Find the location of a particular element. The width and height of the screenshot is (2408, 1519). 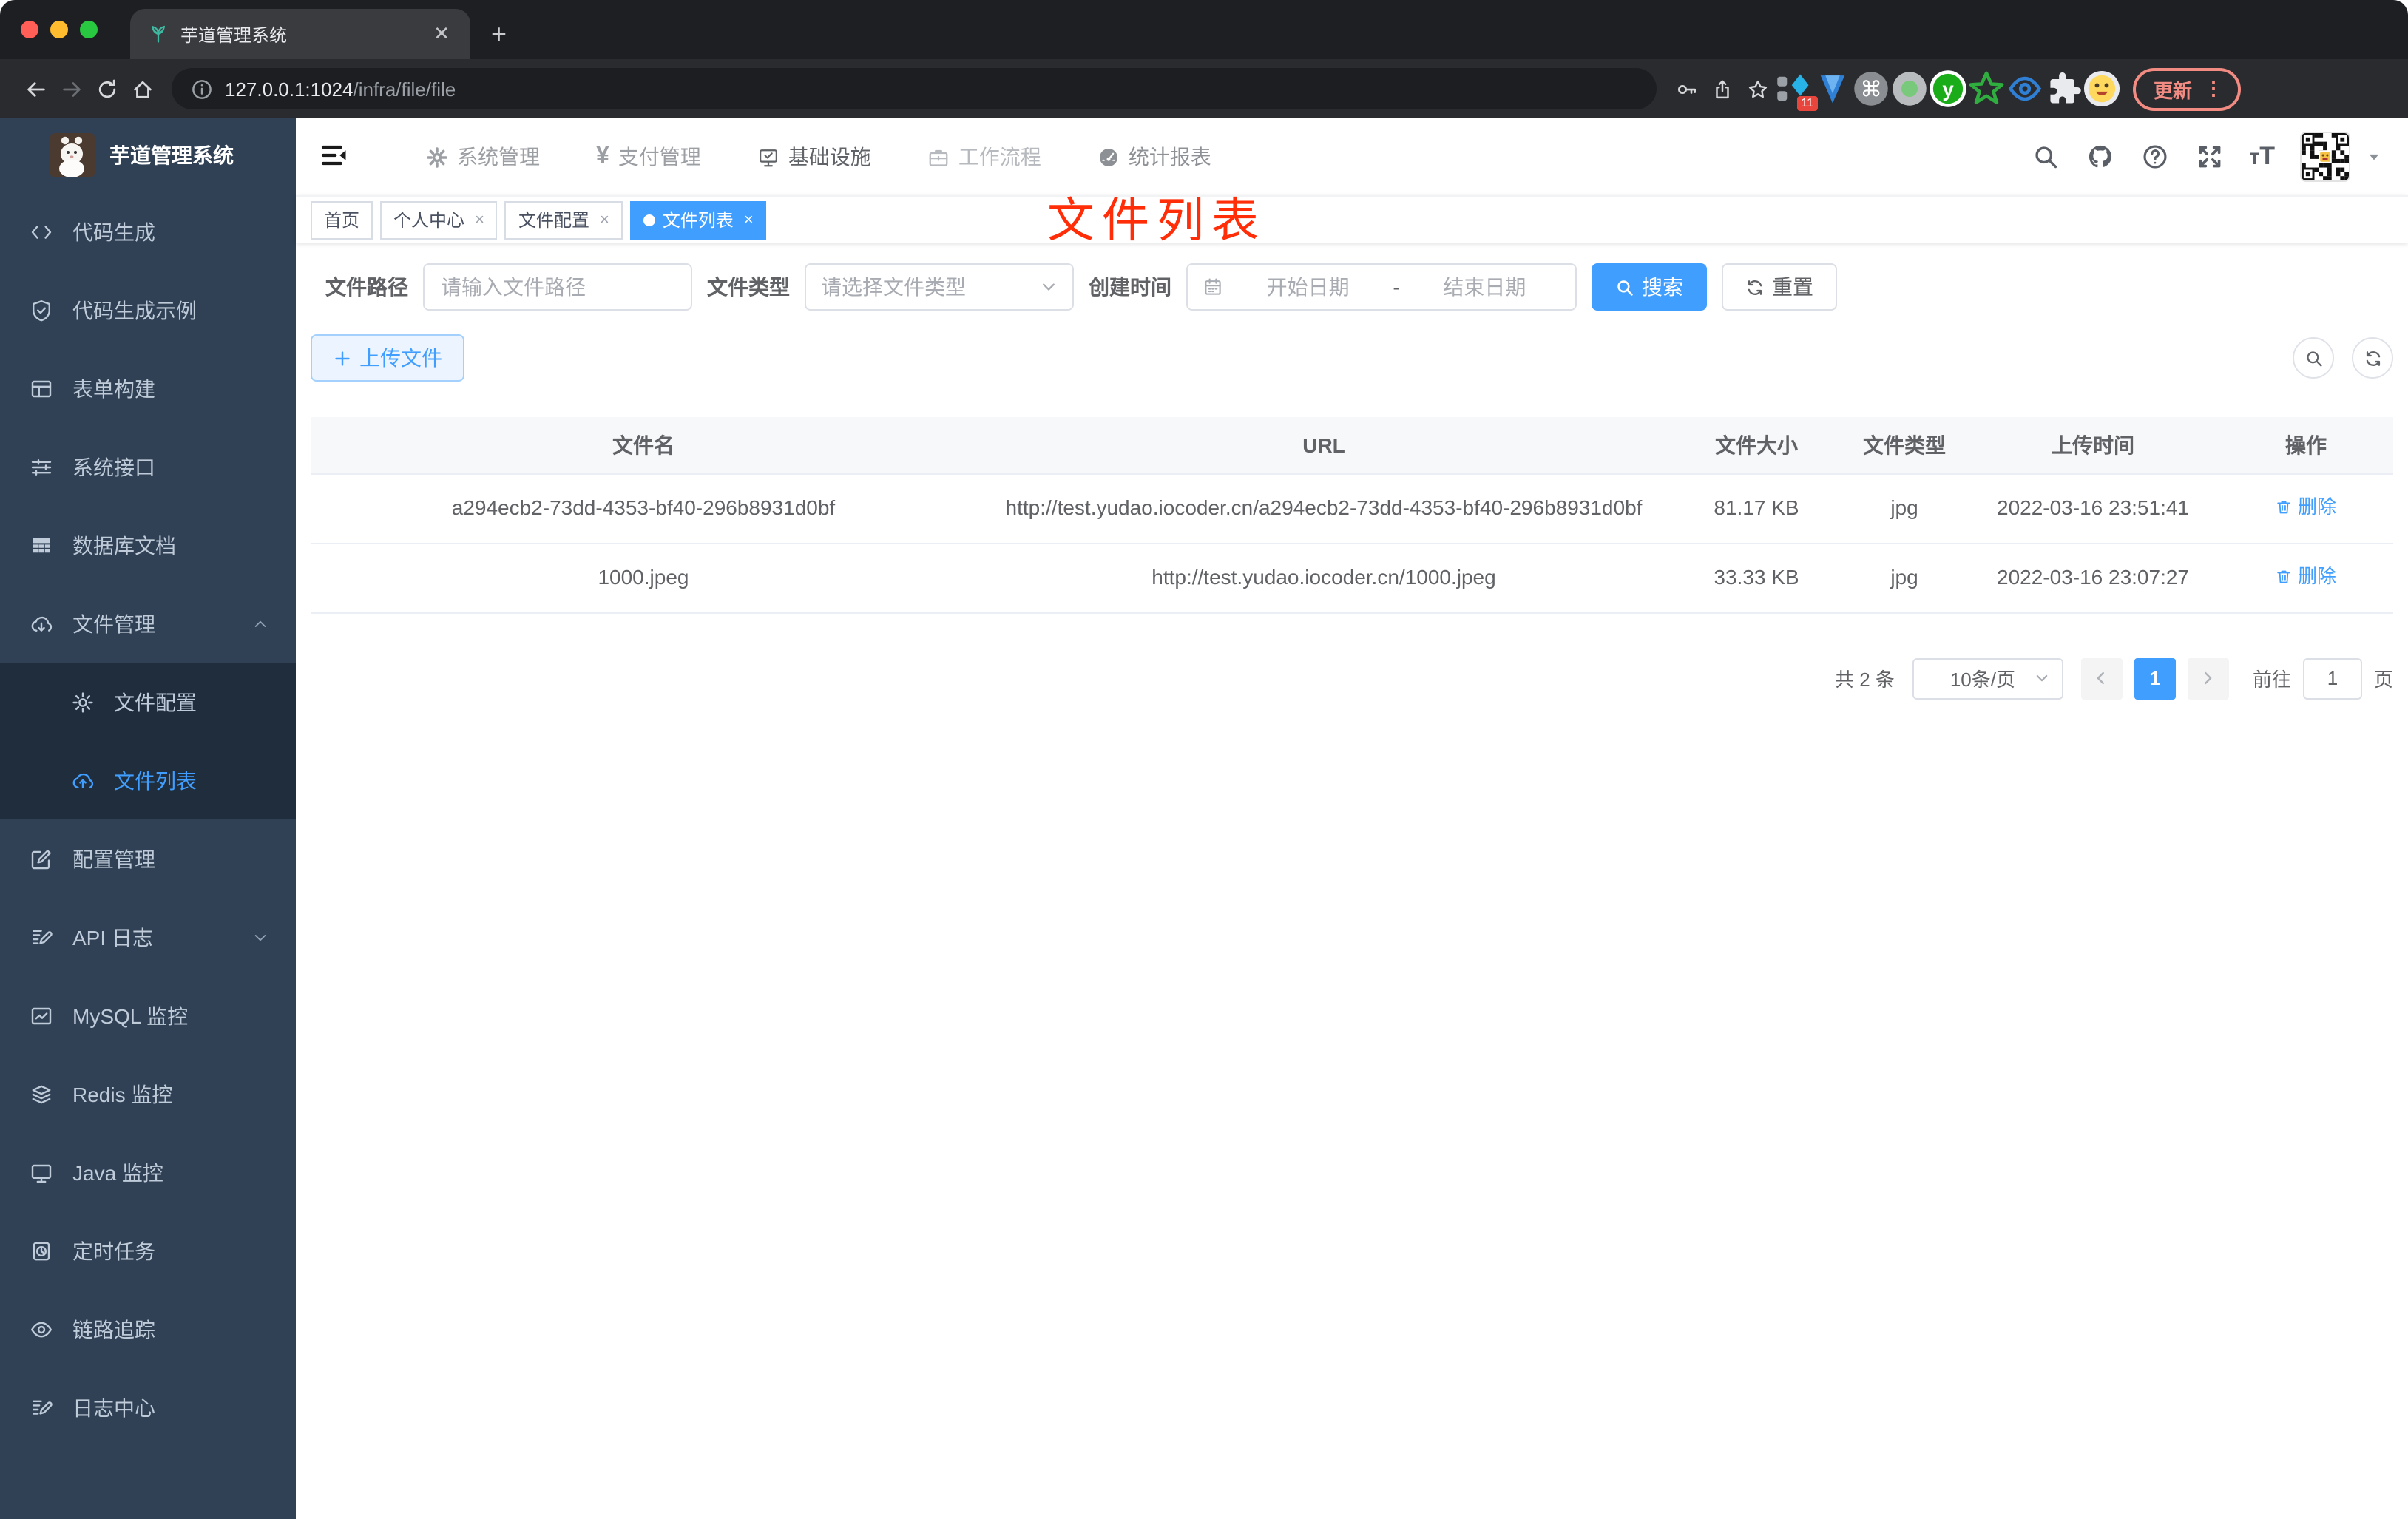

kebab-menu-icon: ⋮ is located at coordinates (2213, 89).